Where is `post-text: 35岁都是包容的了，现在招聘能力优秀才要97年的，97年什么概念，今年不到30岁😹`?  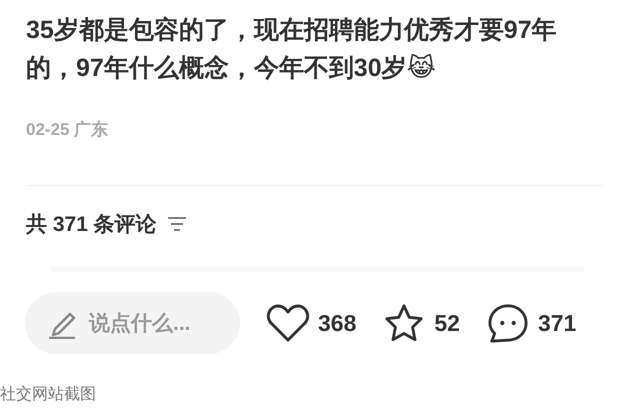 post-text: 35岁都是包容的了，现在招聘能力优秀才要97年的，97年什么概念，今年不到30岁😹 is located at coordinates (291, 49).